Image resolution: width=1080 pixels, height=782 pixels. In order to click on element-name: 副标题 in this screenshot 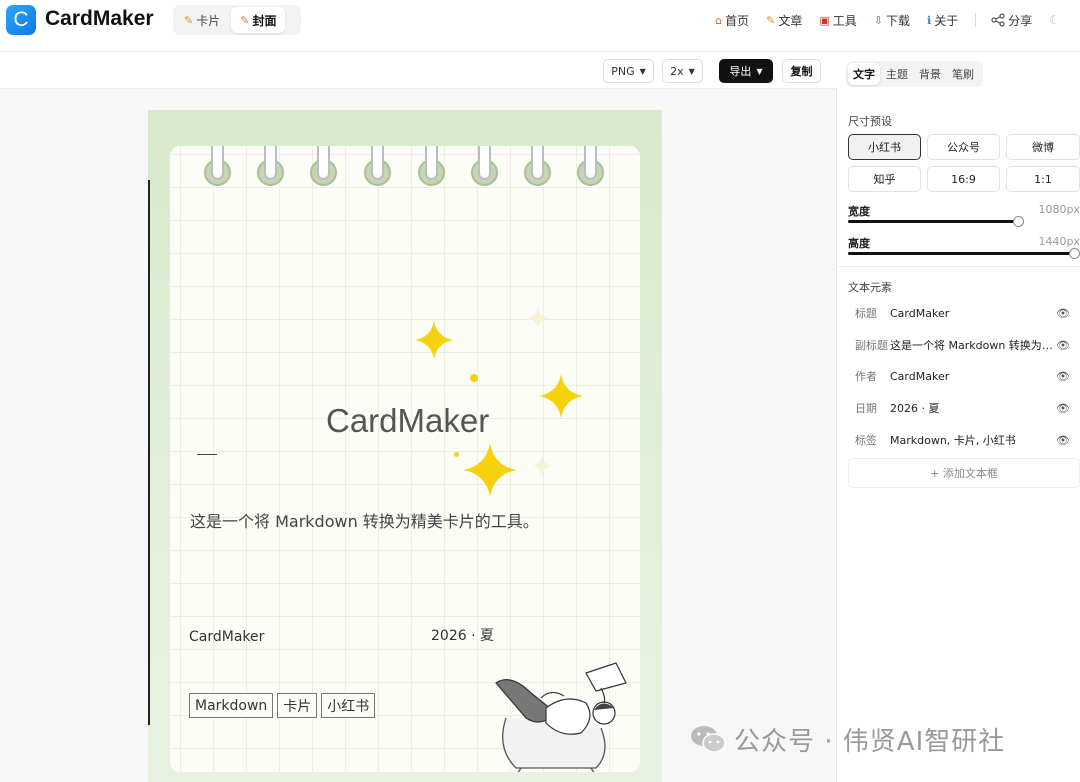, I will do `click(871, 345)`.